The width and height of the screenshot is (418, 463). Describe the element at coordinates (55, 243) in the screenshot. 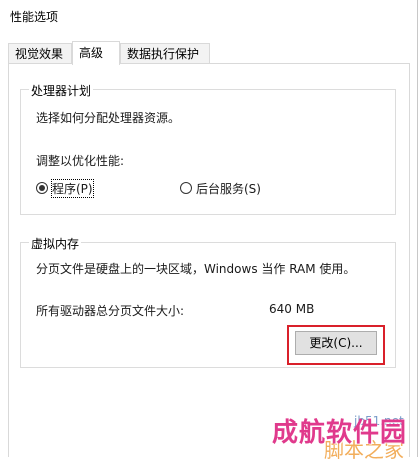

I see `virtual-memory-legend: 虚拟内存` at that location.